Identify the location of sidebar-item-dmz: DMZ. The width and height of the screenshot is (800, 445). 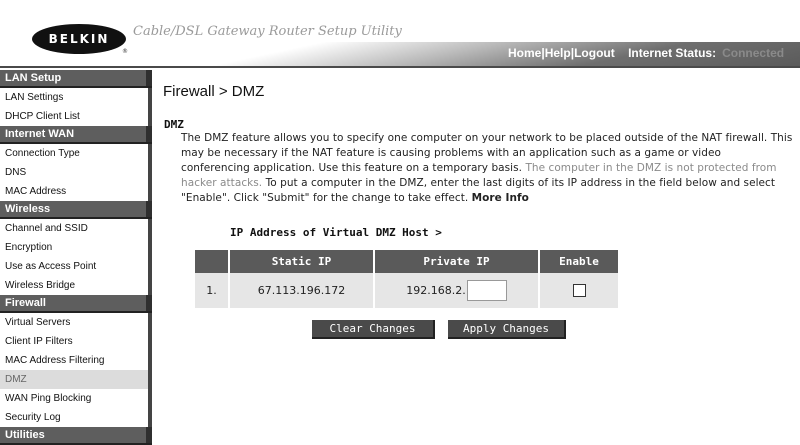
(76, 379).